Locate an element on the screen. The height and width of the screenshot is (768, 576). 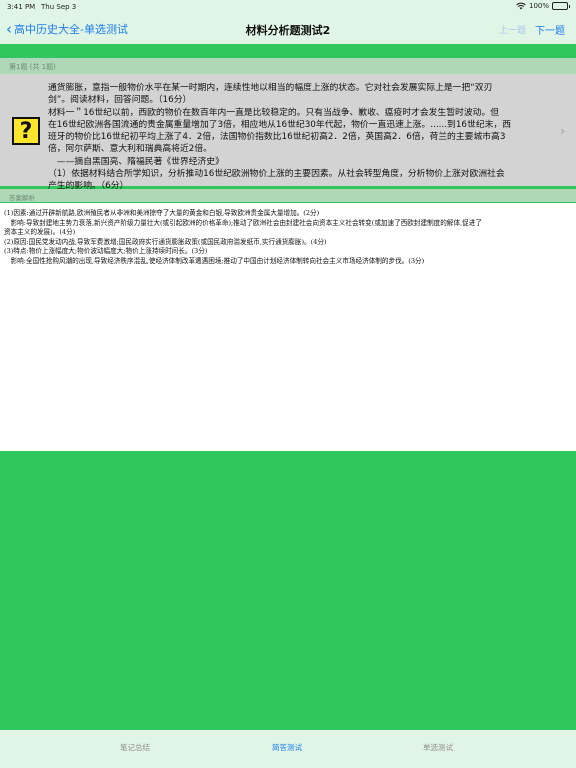
question-text-line: ——摘自黑国亮、隋福民著《世界经济史》 is located at coordinates (136, 161).